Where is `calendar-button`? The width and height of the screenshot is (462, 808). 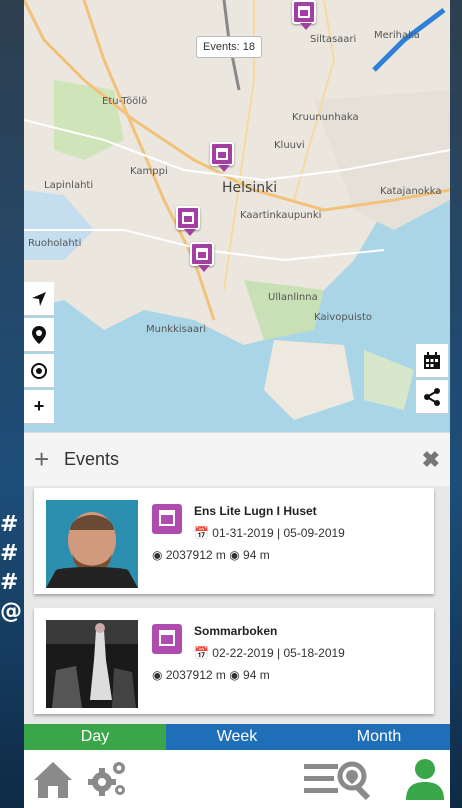 calendar-button is located at coordinates (432, 361).